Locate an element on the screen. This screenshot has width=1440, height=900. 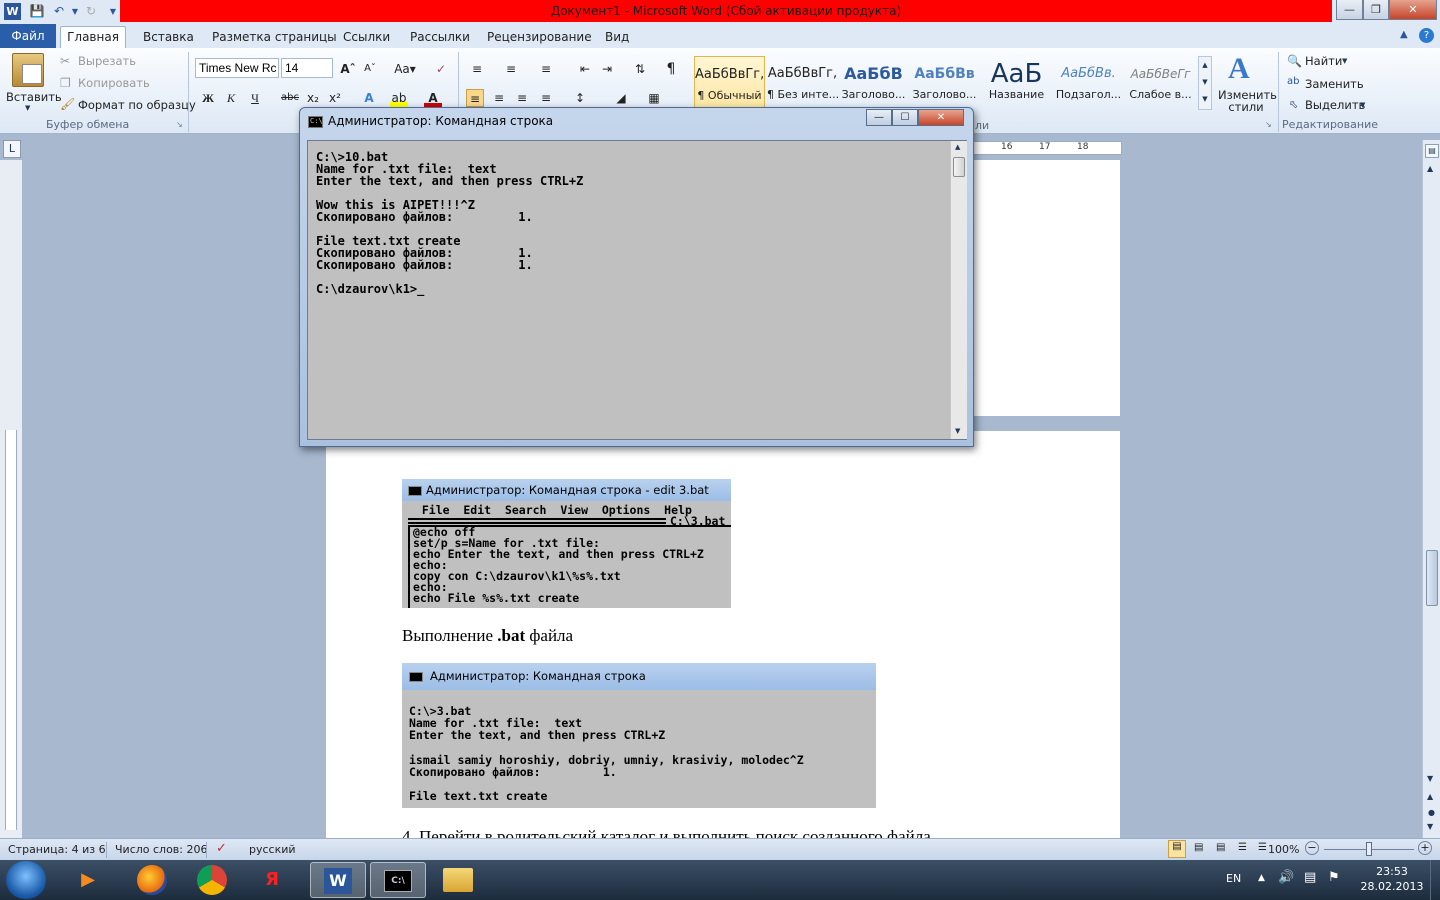
select-button: Выделить is located at coordinates (1335, 105).